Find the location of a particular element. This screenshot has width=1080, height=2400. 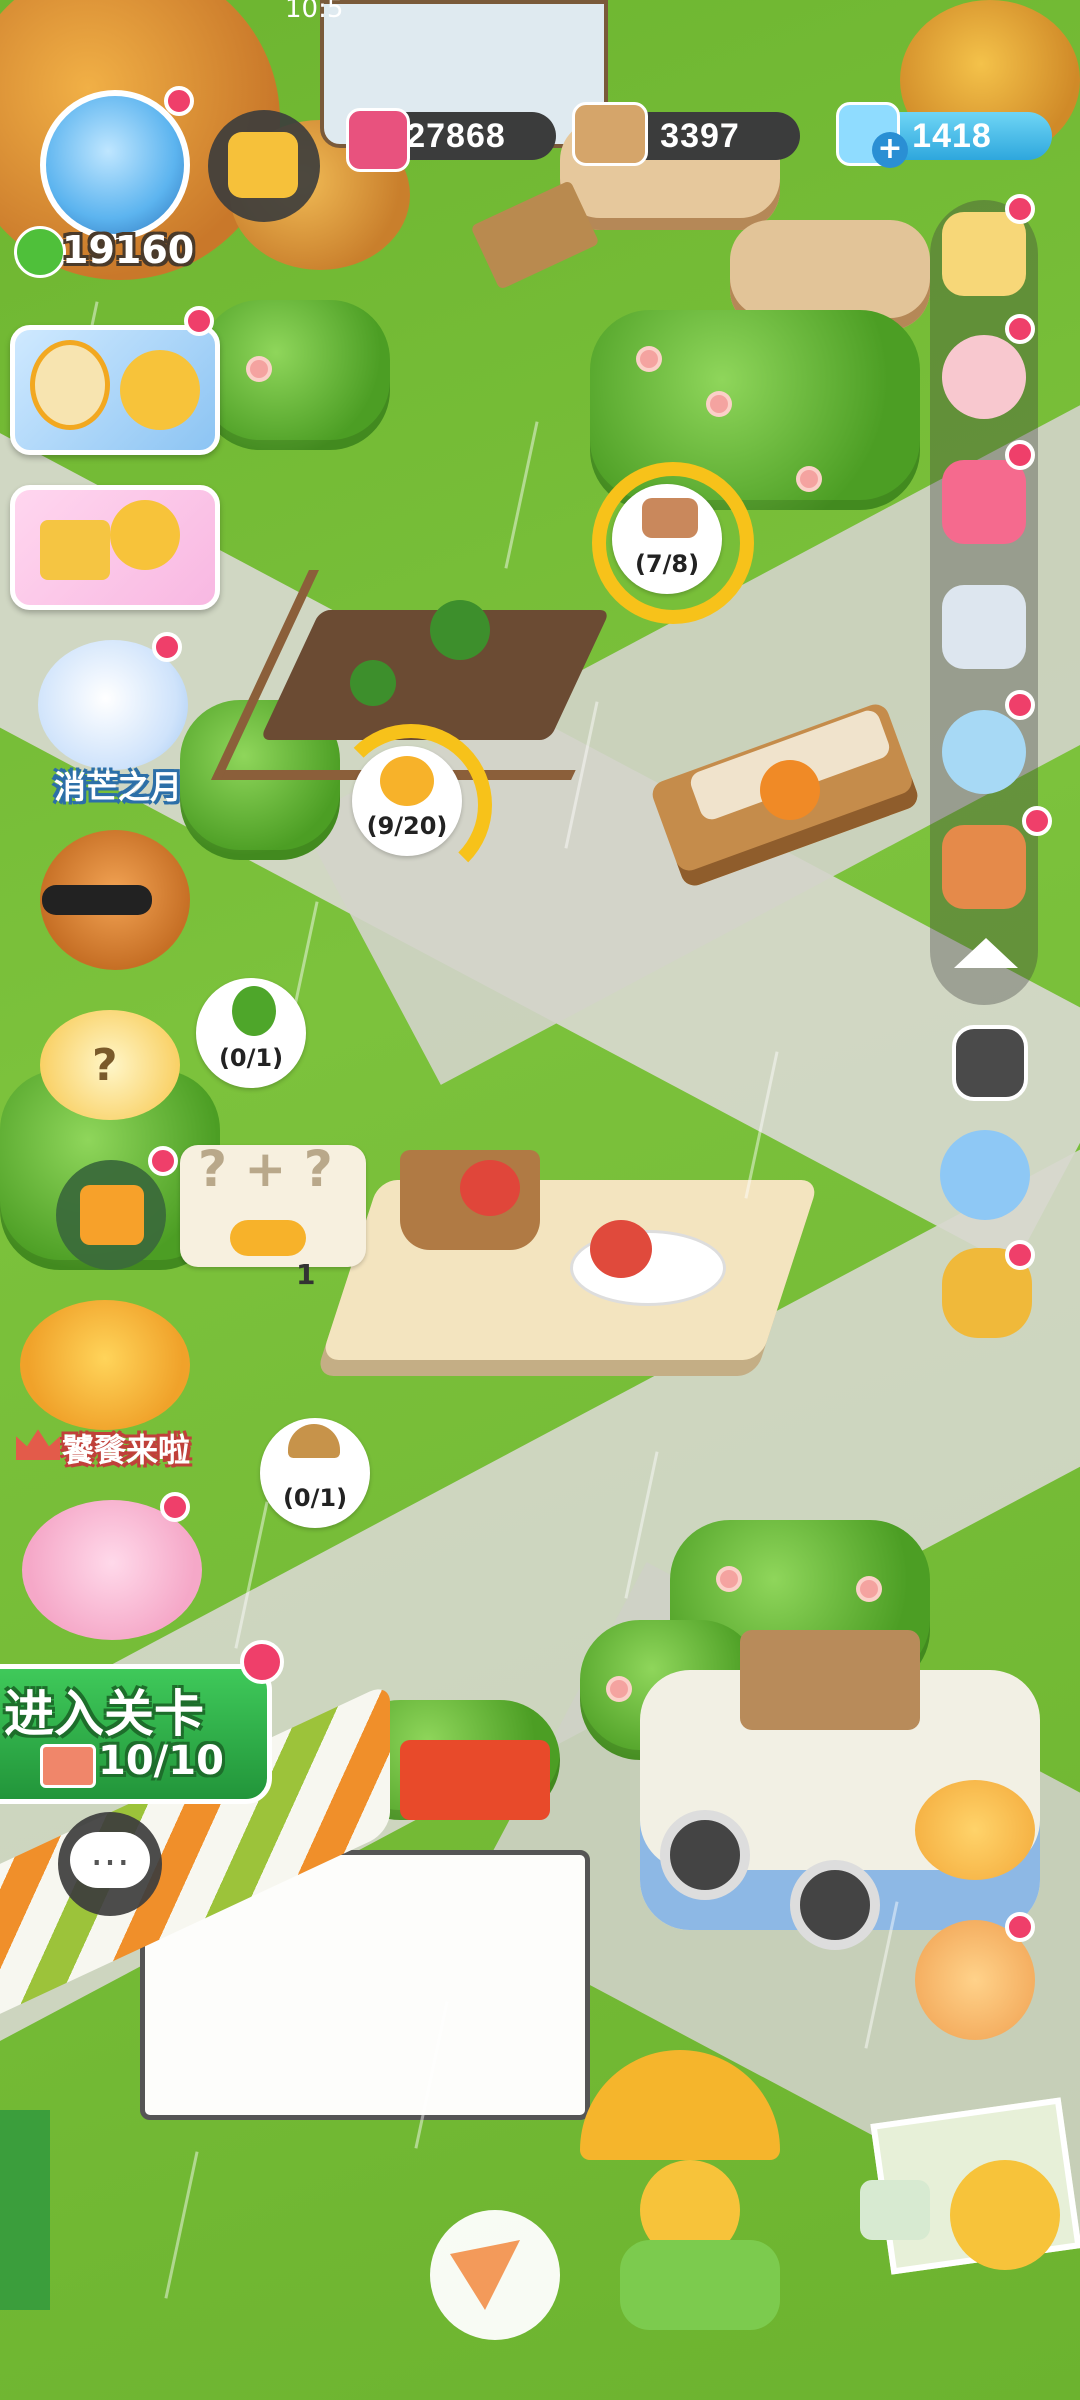

collapse-arrow-icon is located at coordinates (986, 953).